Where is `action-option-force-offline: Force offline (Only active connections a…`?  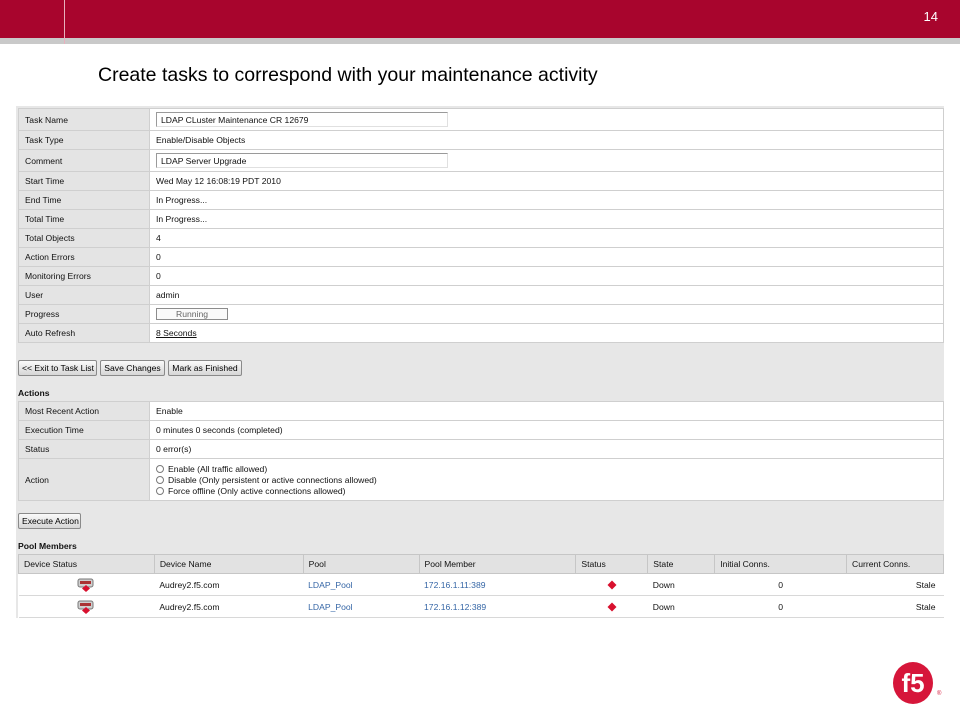
action-option-force-offline: Force offline (Only active connections a… is located at coordinates (546, 490).